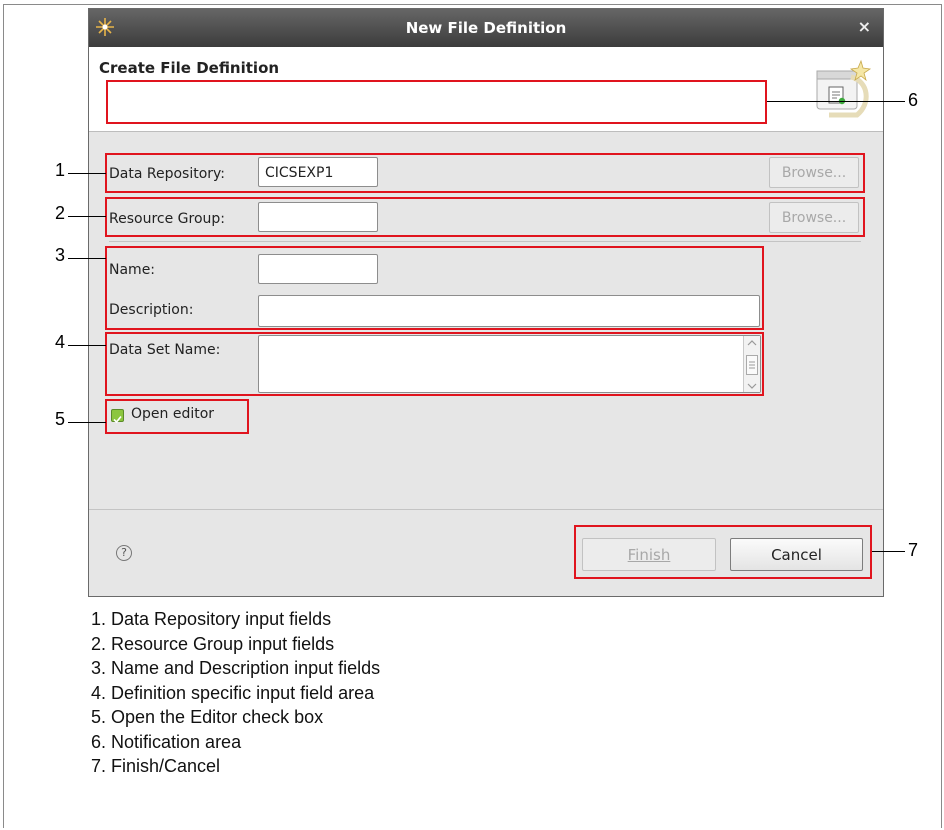 The image size is (944, 830). I want to click on callout-3-leader, so click(87, 258).